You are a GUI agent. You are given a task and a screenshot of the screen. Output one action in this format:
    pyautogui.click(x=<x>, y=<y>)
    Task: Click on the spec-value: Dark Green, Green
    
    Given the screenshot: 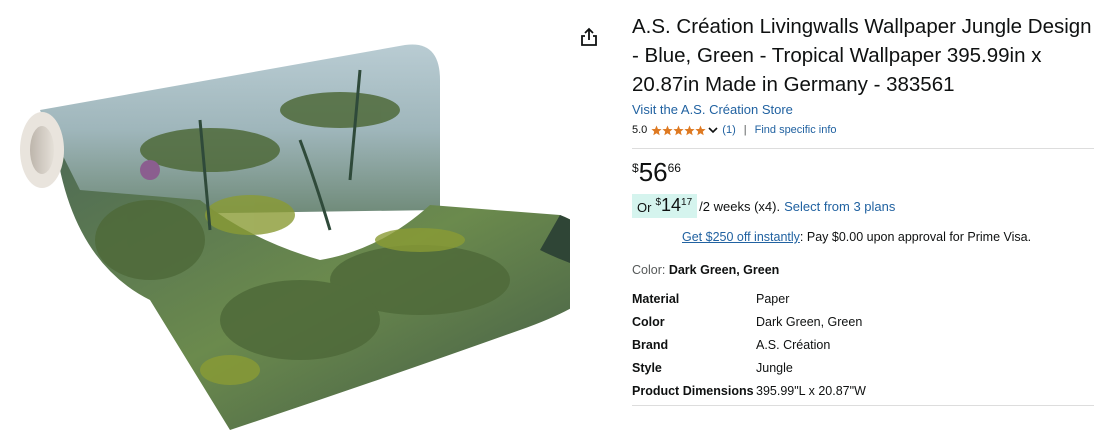 What is the action you would take?
    pyautogui.click(x=809, y=322)
    